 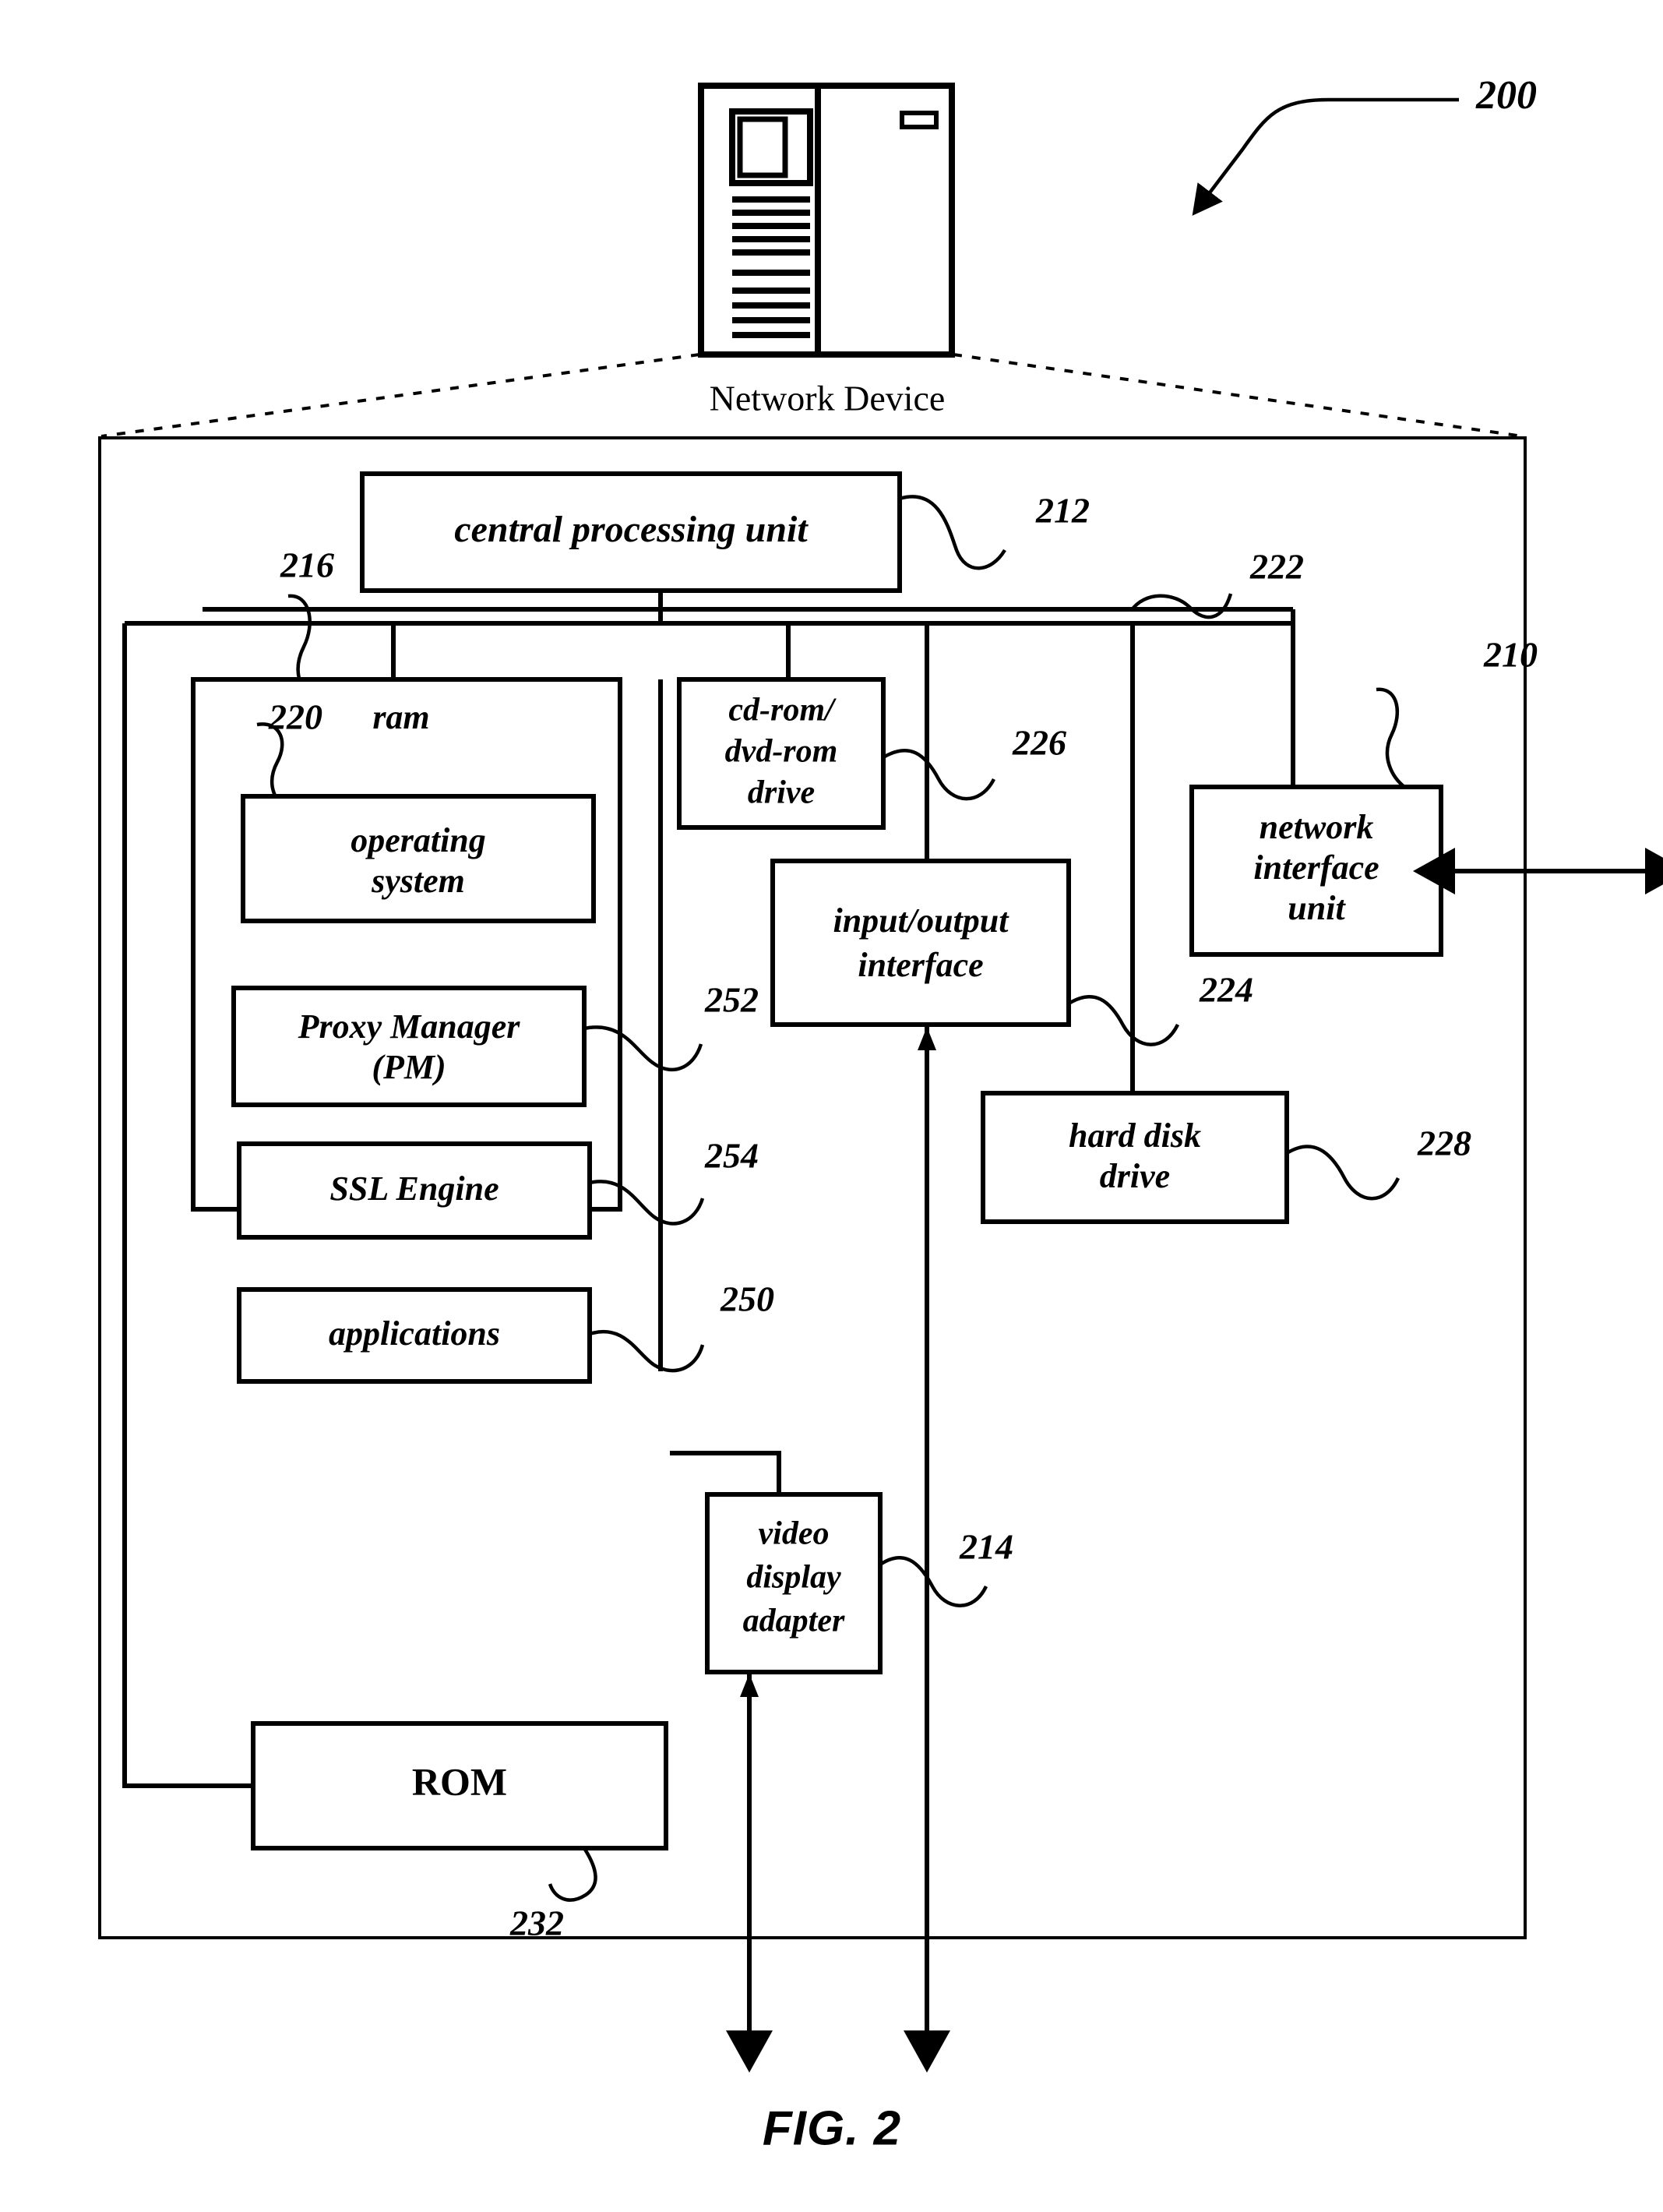 What do you see at coordinates (794, 1578) in the screenshot?
I see `vda-label-line2: display` at bounding box center [794, 1578].